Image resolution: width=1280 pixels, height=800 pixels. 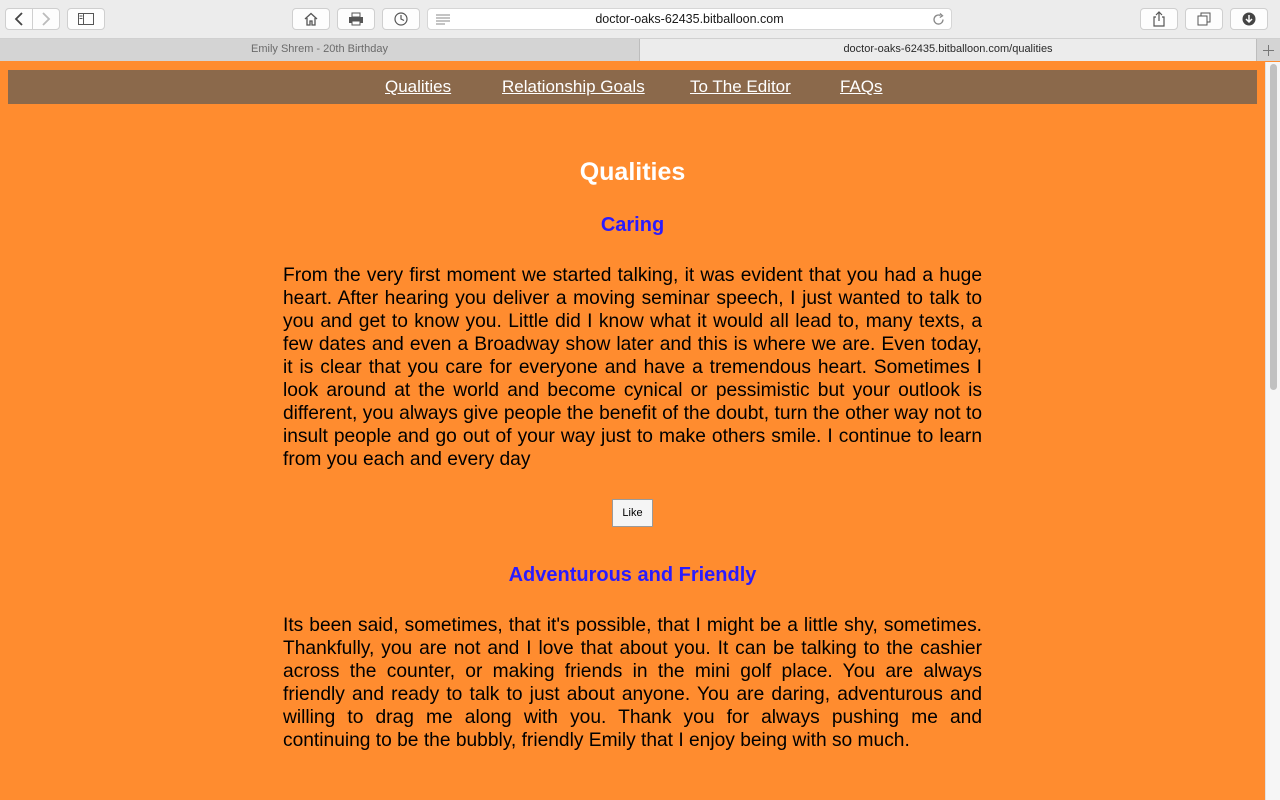 I want to click on downloads-button, so click(x=1249, y=19).